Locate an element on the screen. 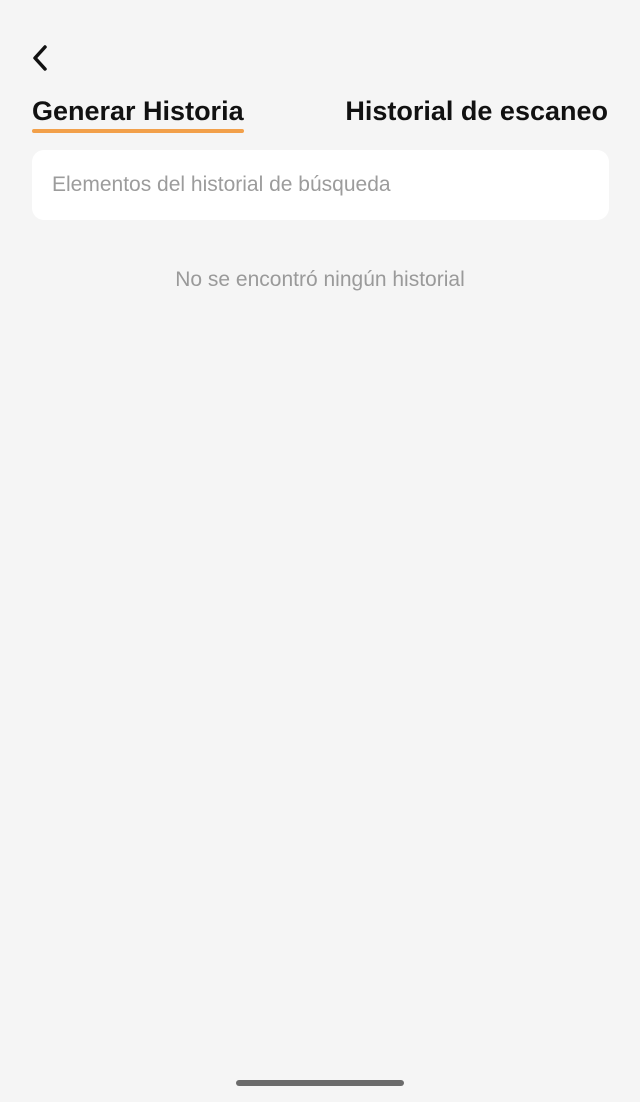  chevron-left-icon is located at coordinates (40, 60).